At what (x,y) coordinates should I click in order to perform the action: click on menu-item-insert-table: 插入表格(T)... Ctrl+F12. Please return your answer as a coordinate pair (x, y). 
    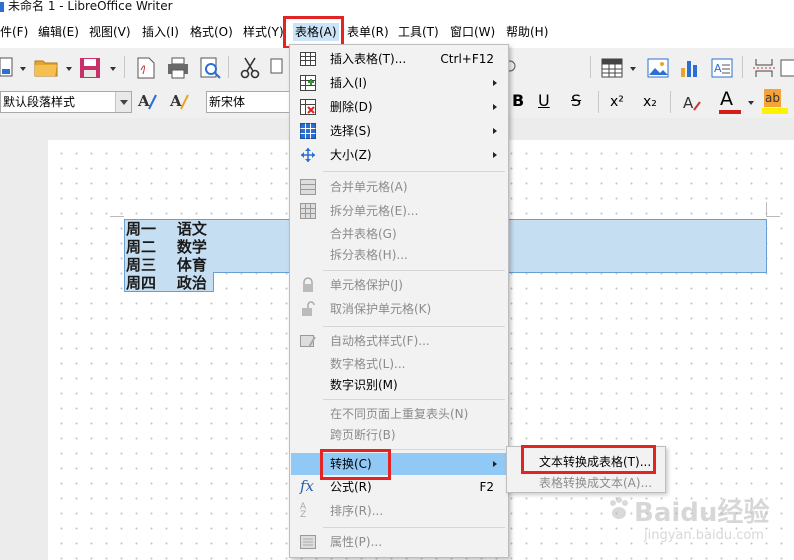
    Looking at the image, I should click on (399, 59).